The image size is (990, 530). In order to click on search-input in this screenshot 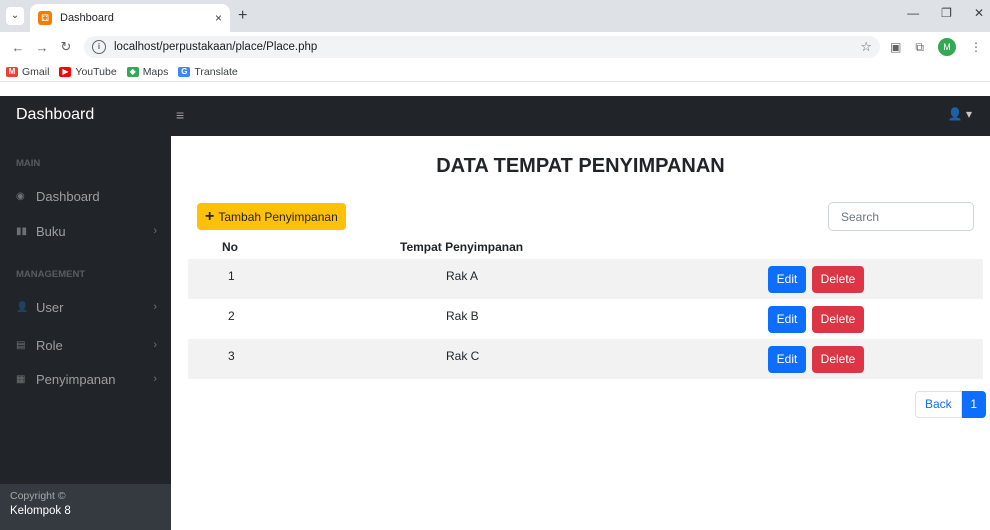, I will do `click(901, 216)`.